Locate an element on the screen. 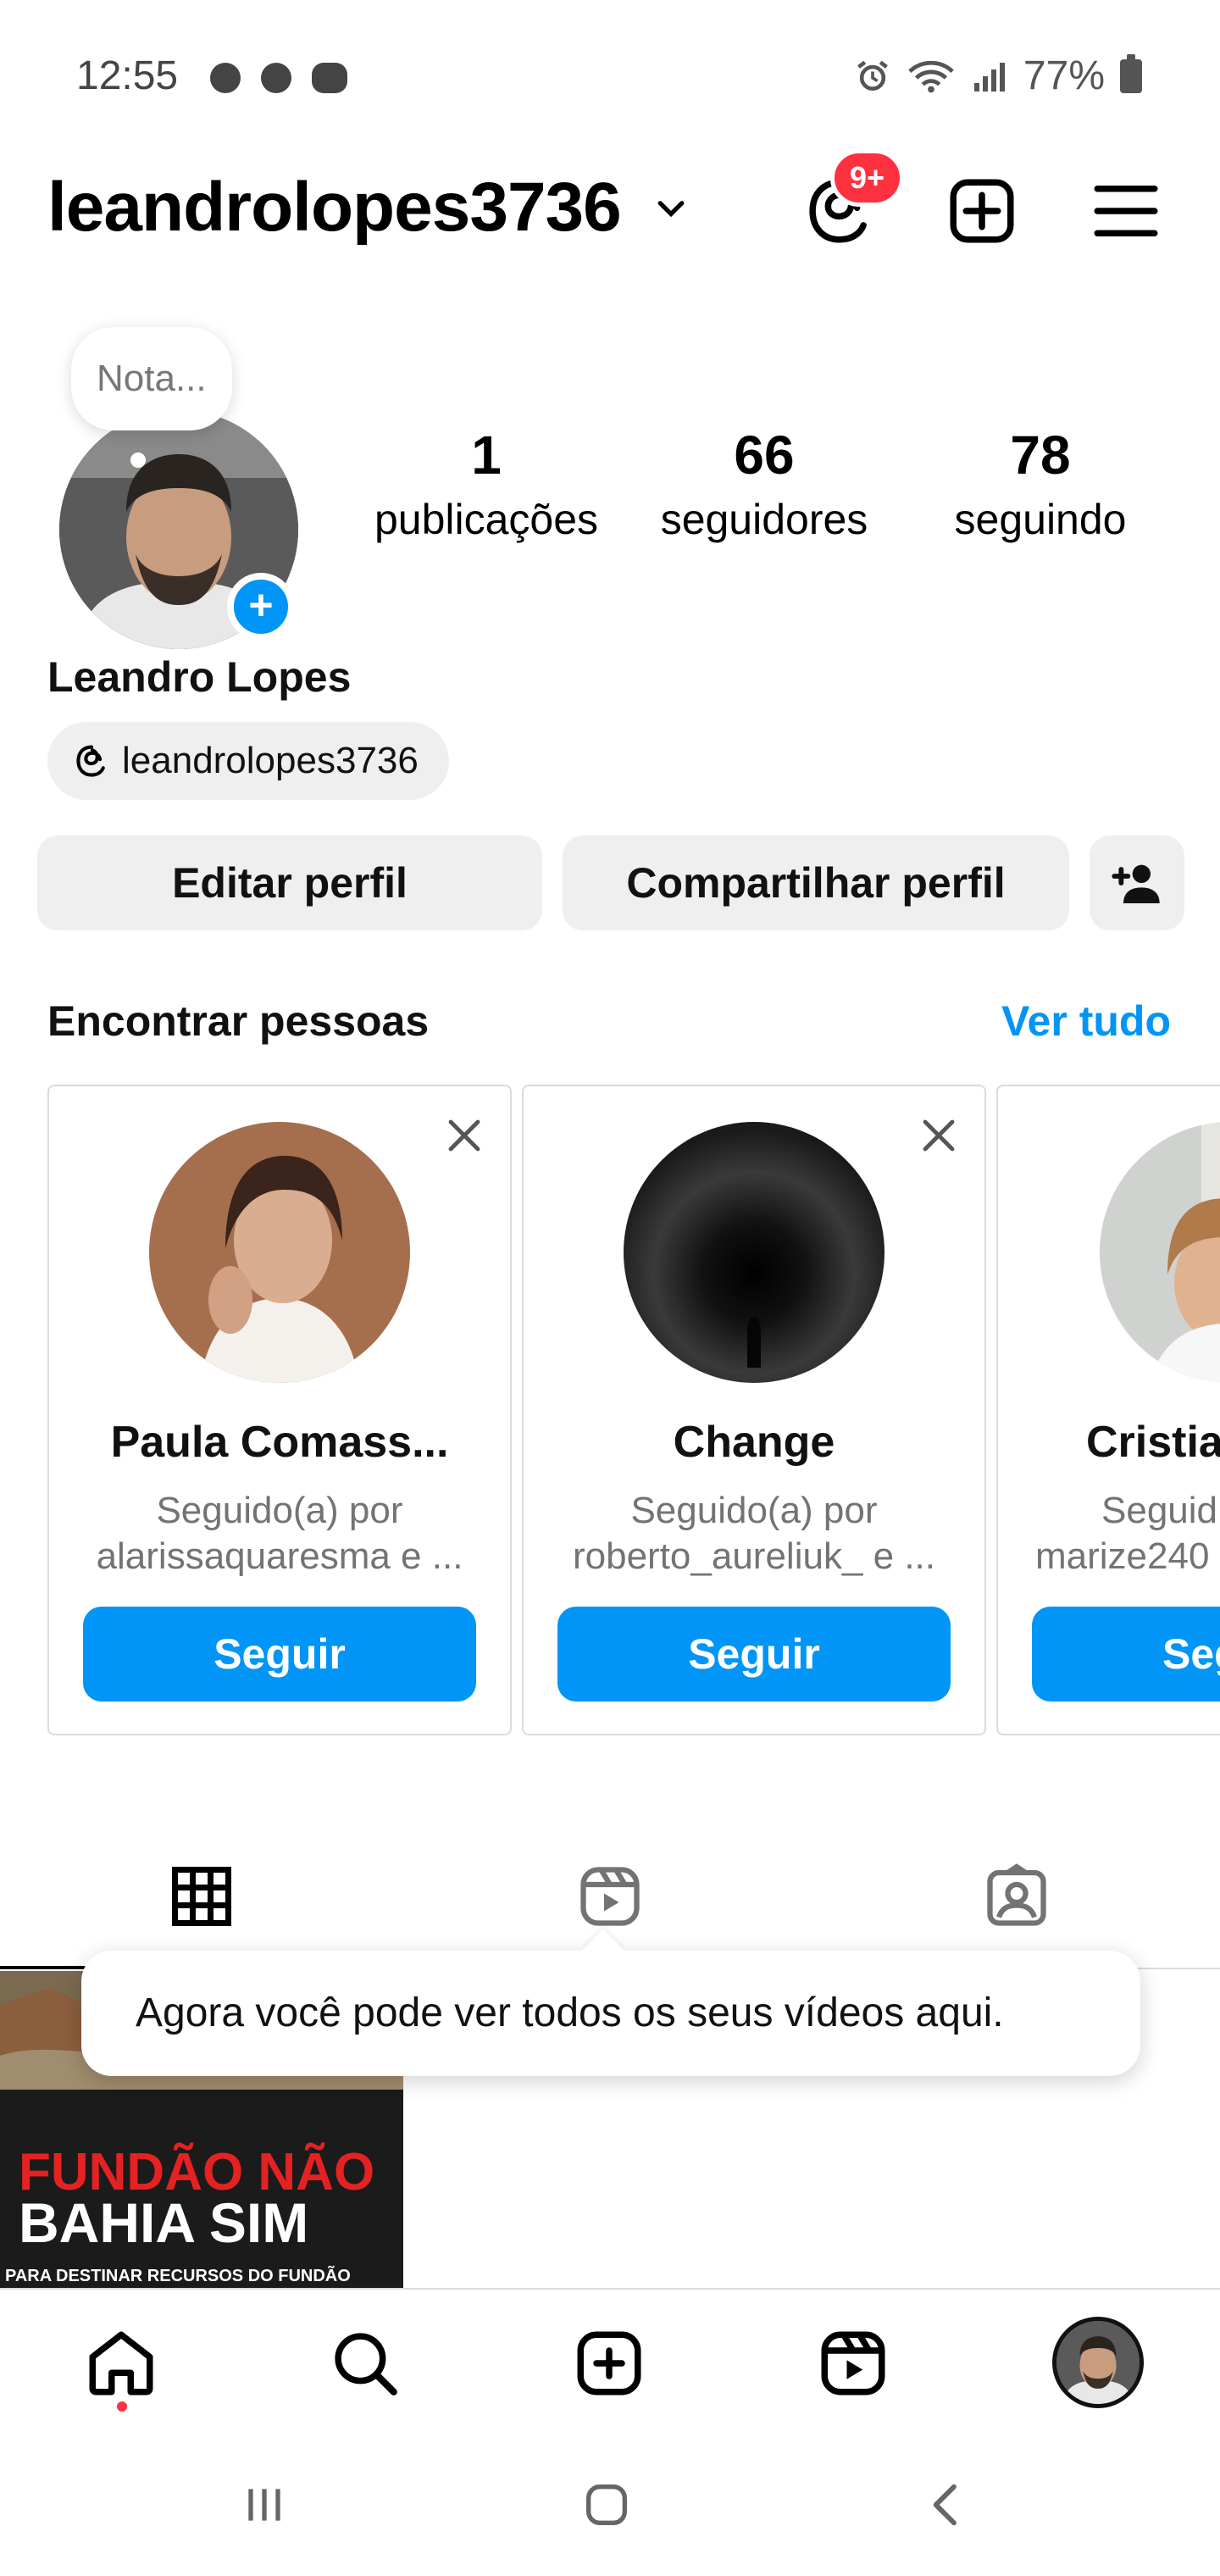  profile-nav-avatar is located at coordinates (1098, 2362).